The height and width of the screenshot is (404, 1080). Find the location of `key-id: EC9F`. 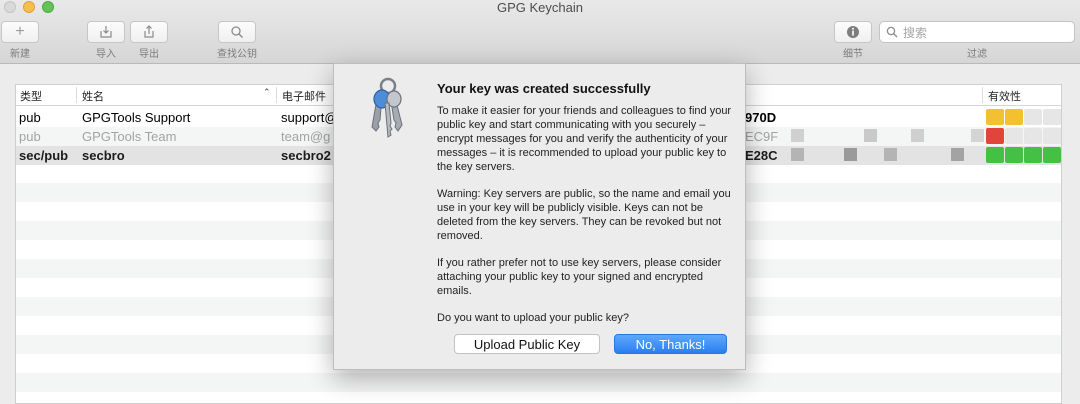

key-id: EC9F is located at coordinates (762, 136).